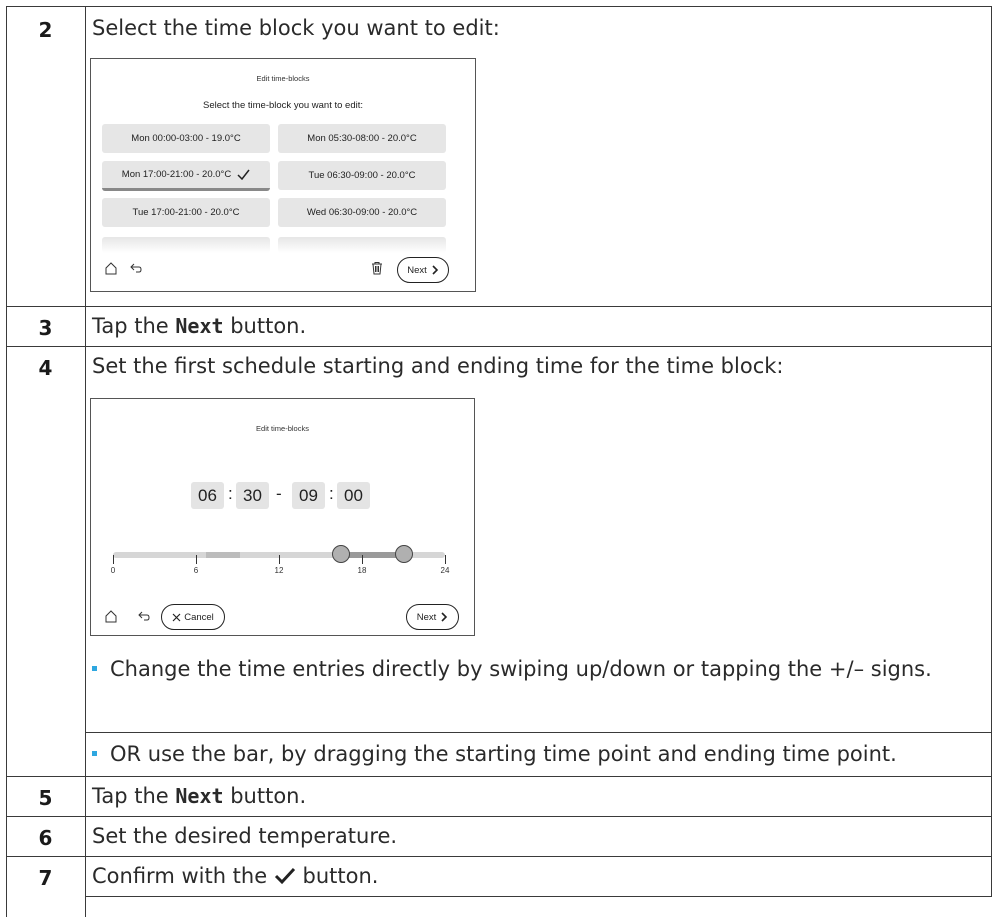 The image size is (999, 917). I want to click on axis-tick-label: 6, so click(196, 570).